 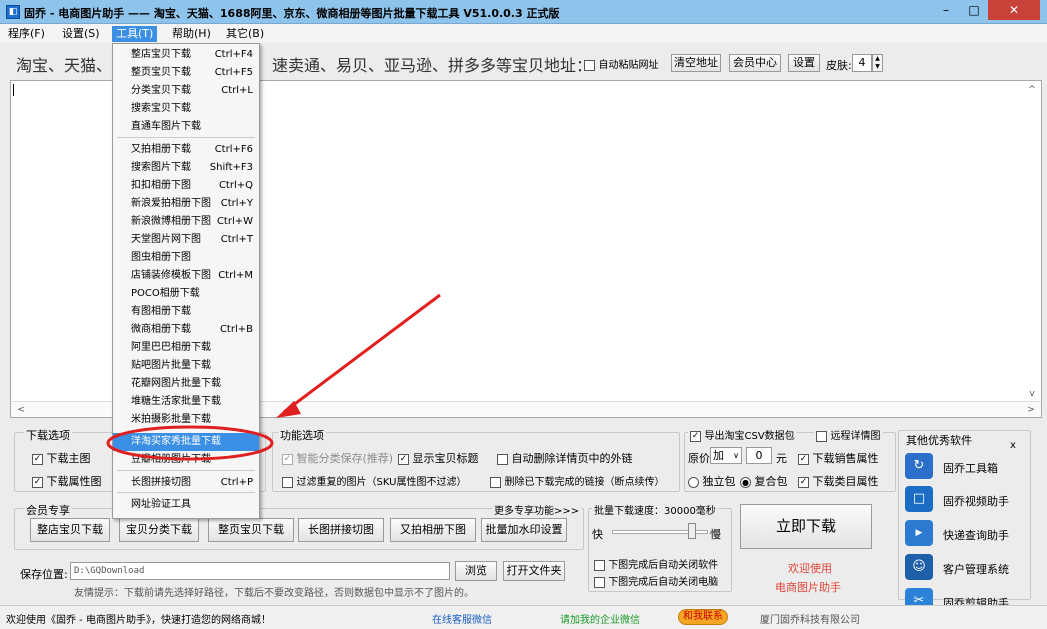 I want to click on annotation-arrow-line, so click(x=362, y=353).